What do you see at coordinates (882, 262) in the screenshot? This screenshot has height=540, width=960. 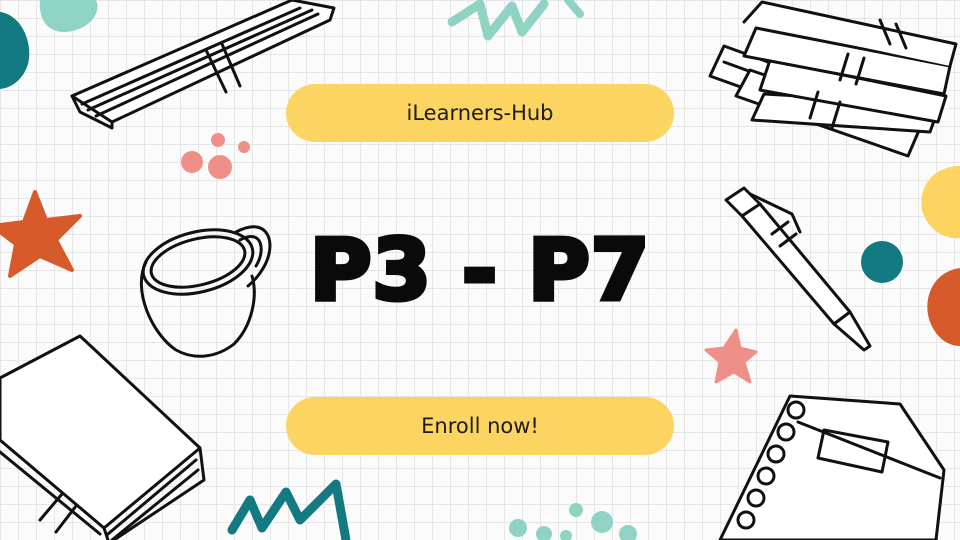 I see `teal-dot-icon` at bounding box center [882, 262].